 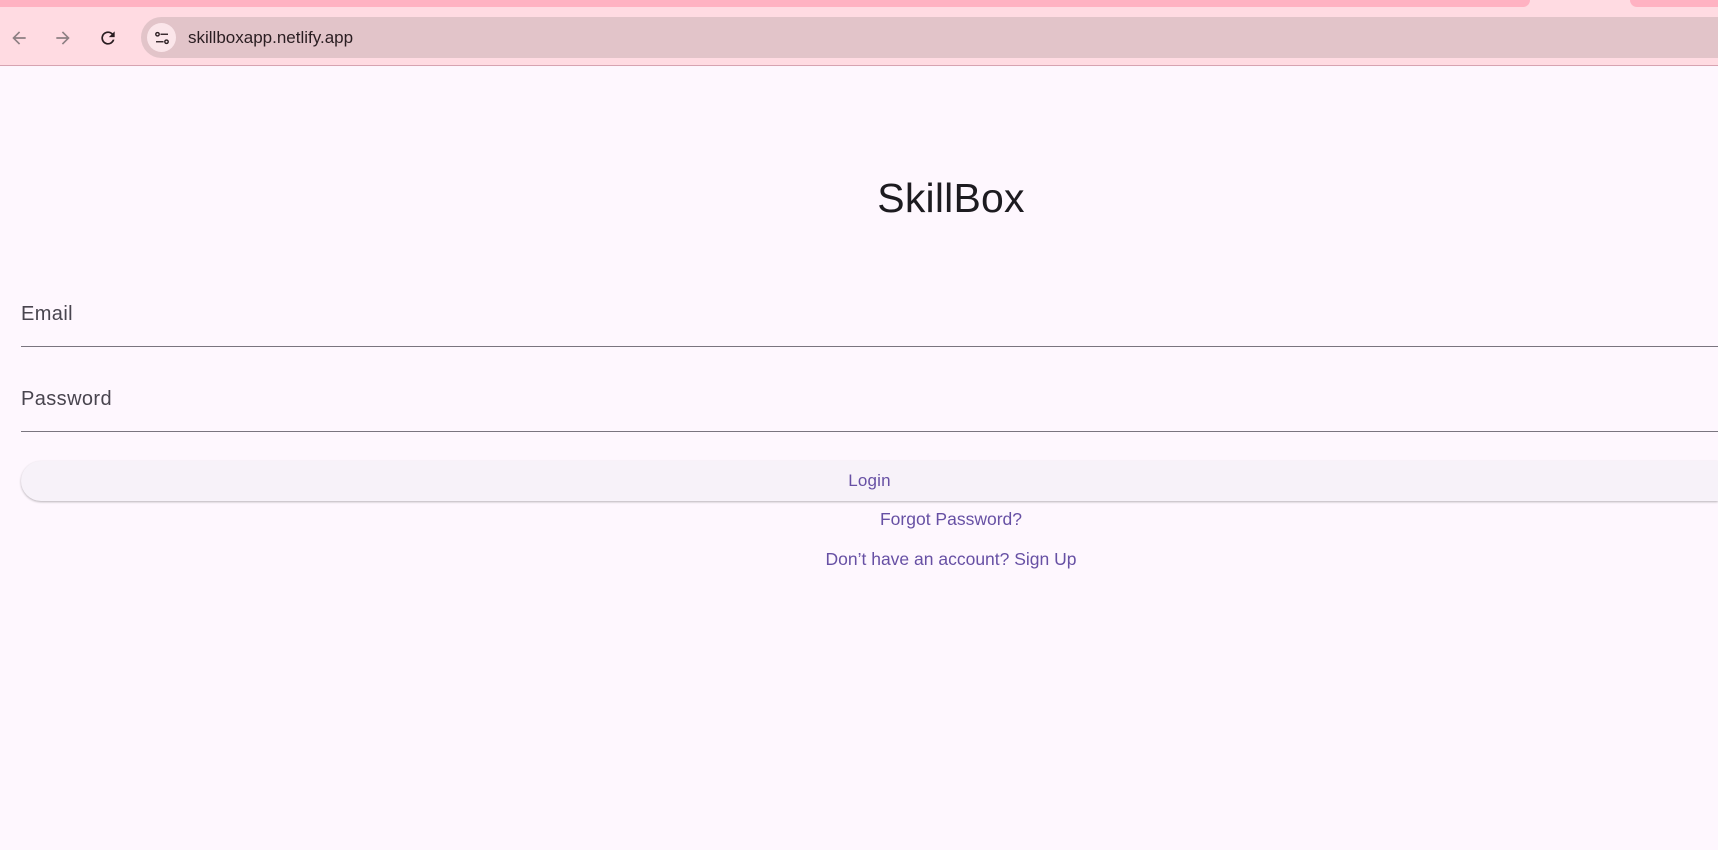 I want to click on address-bar: skillboxapp.netlify.app, so click(x=929, y=37).